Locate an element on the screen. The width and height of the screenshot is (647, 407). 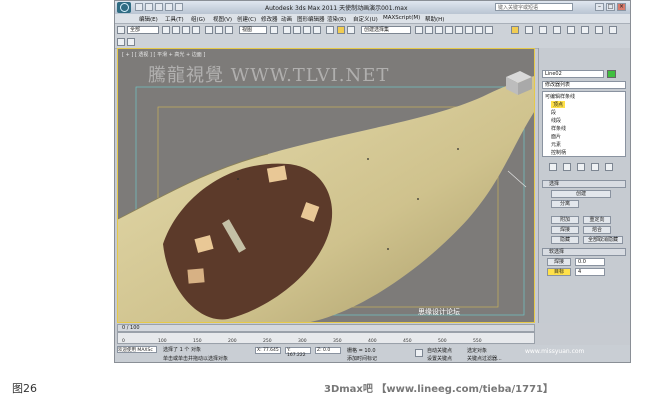
snap-icon is located at coordinates (287, 30).